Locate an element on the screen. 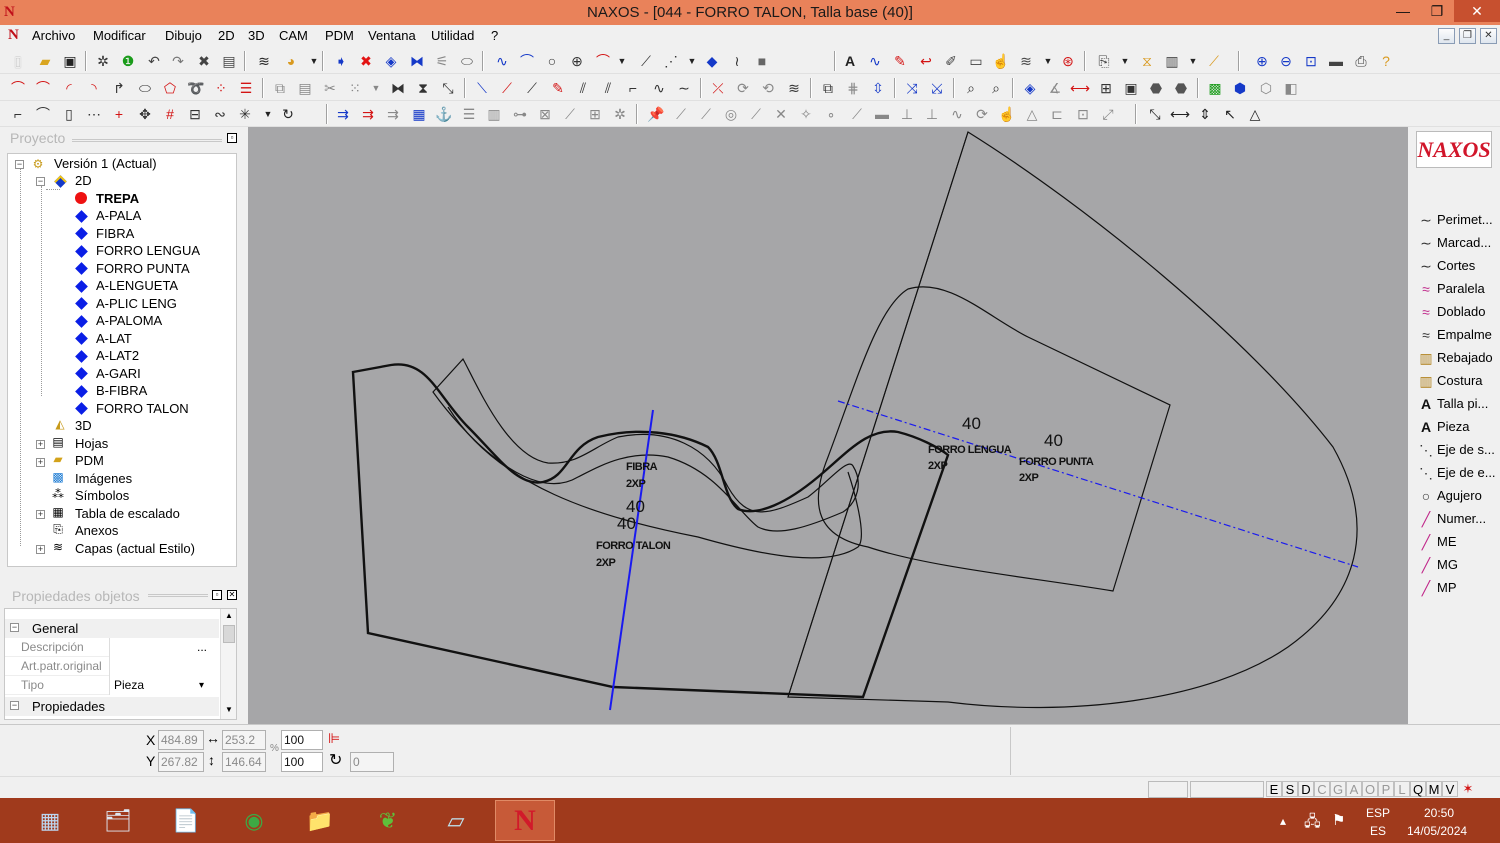  hatch-icon: ☰ is located at coordinates (246, 88).